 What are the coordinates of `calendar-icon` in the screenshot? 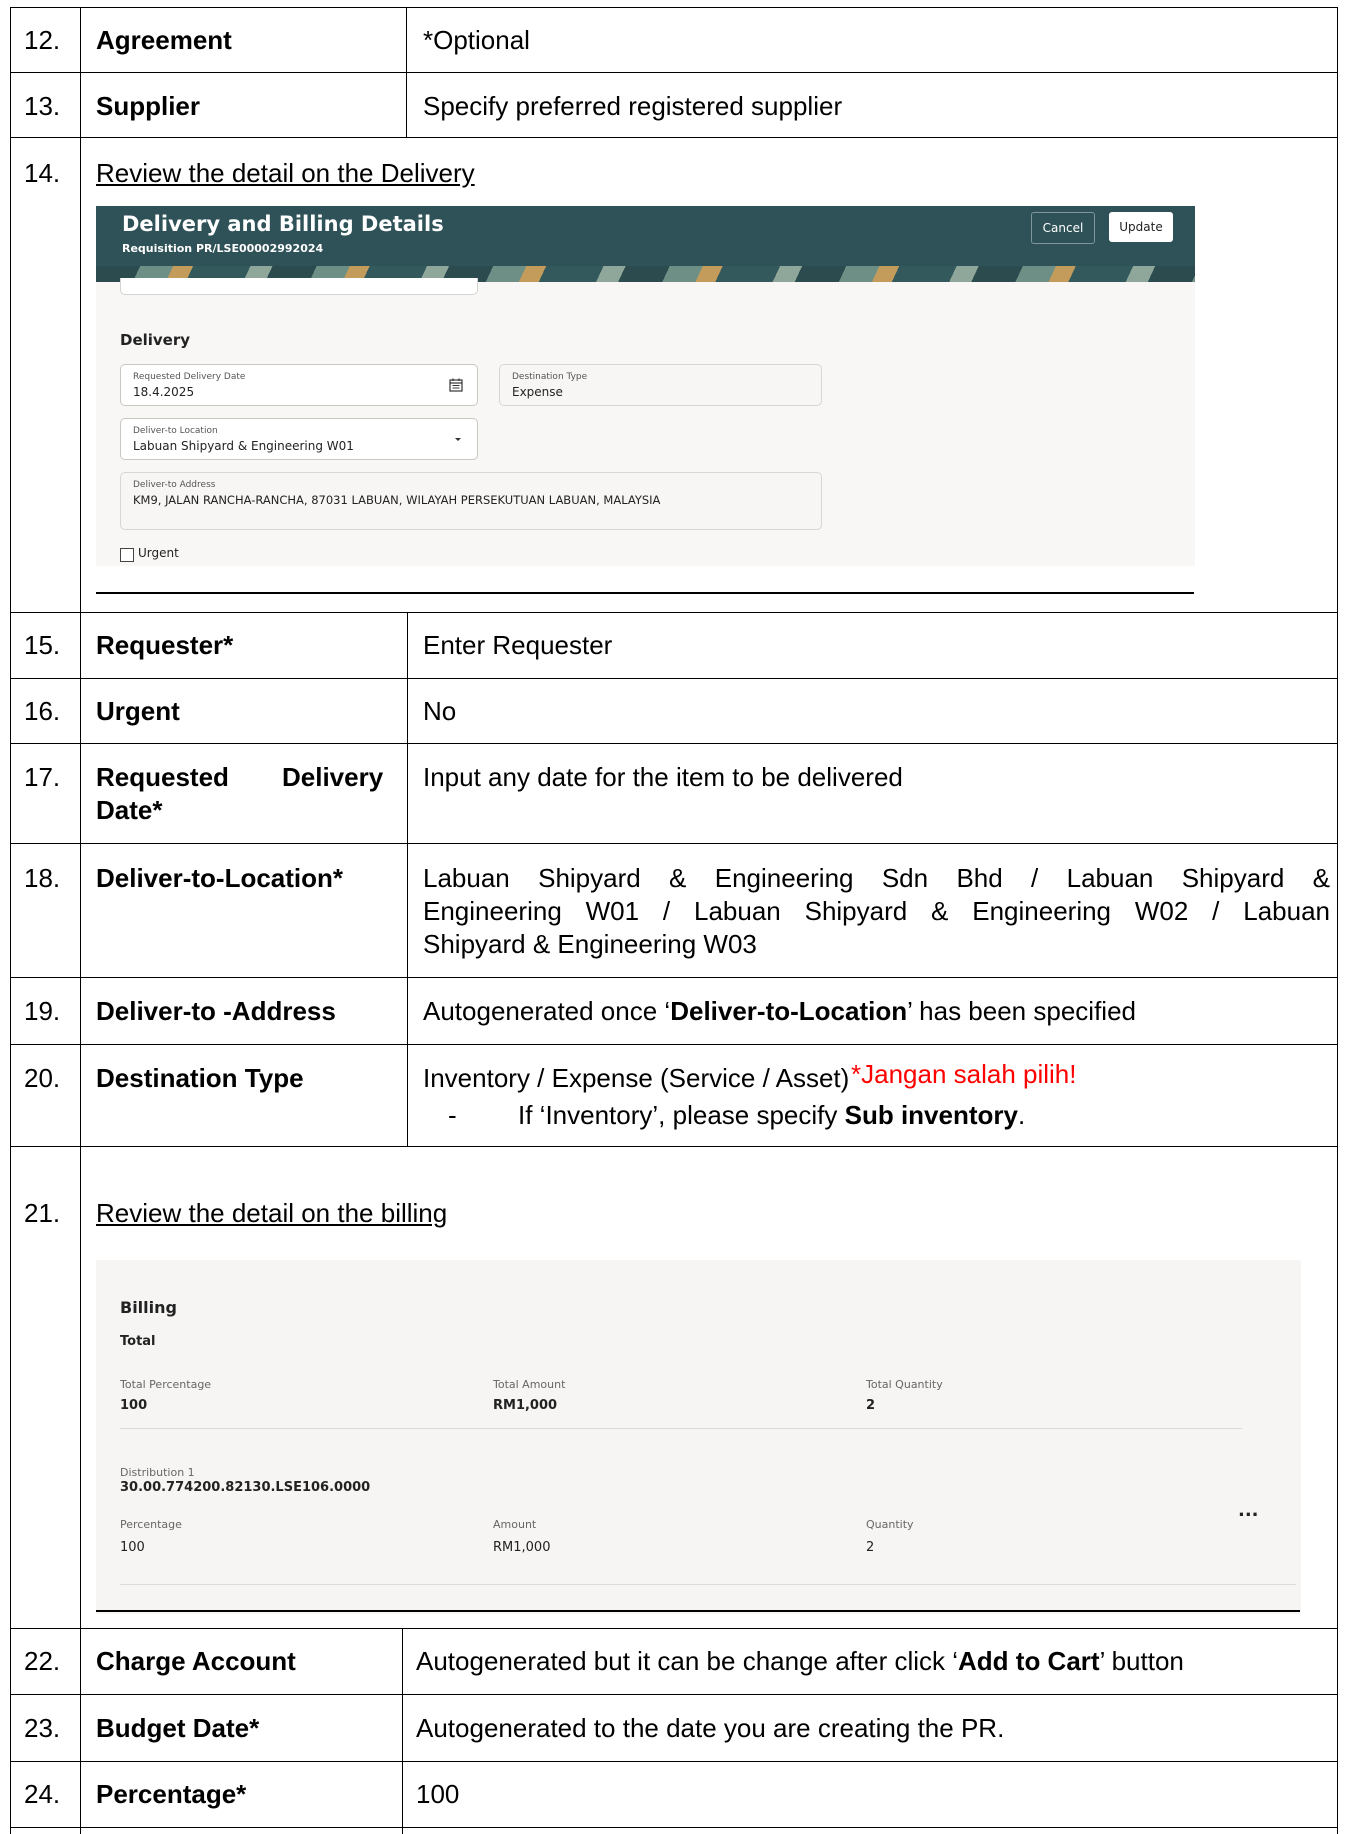 It's located at (456, 387).